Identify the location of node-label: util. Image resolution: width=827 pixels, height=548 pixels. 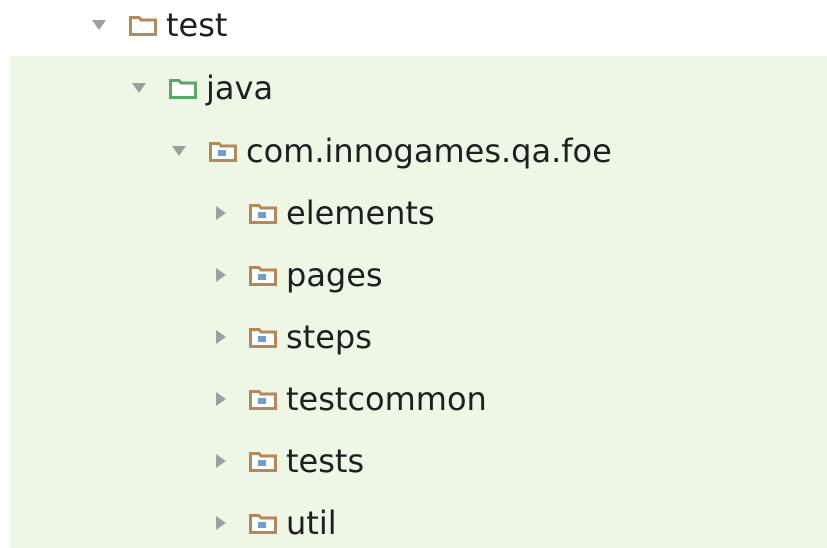
(311, 523).